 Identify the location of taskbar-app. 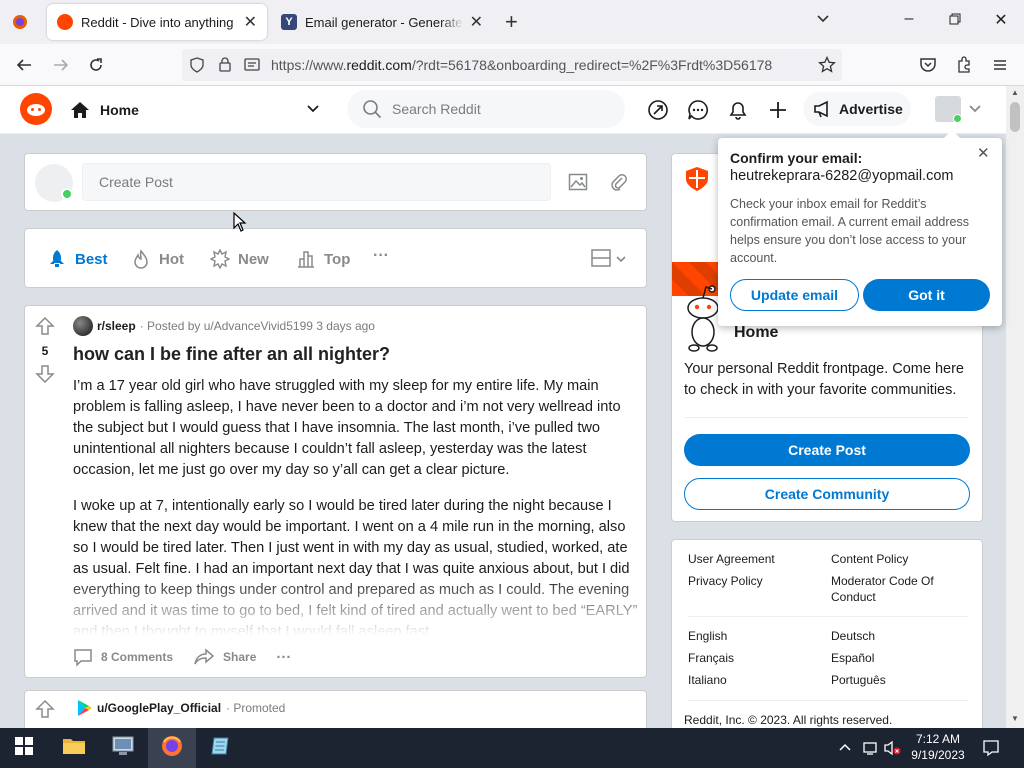
(123, 748).